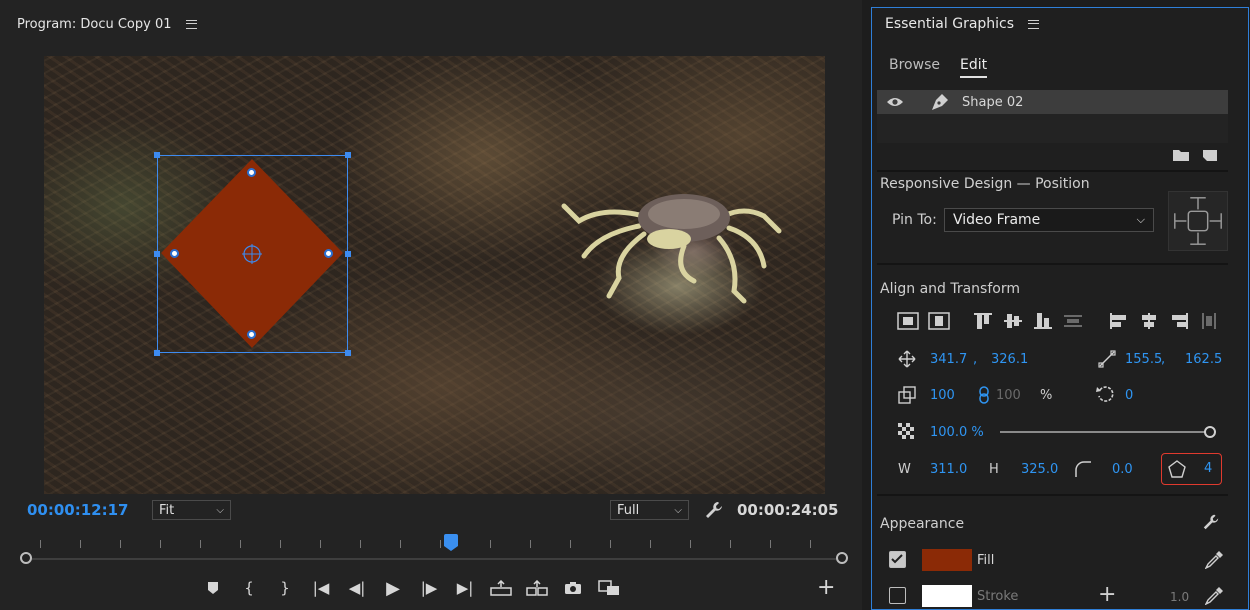 The width and height of the screenshot is (1250, 610). What do you see at coordinates (649, 510) in the screenshot?
I see `playback-resolution-select: Full ⌵` at bounding box center [649, 510].